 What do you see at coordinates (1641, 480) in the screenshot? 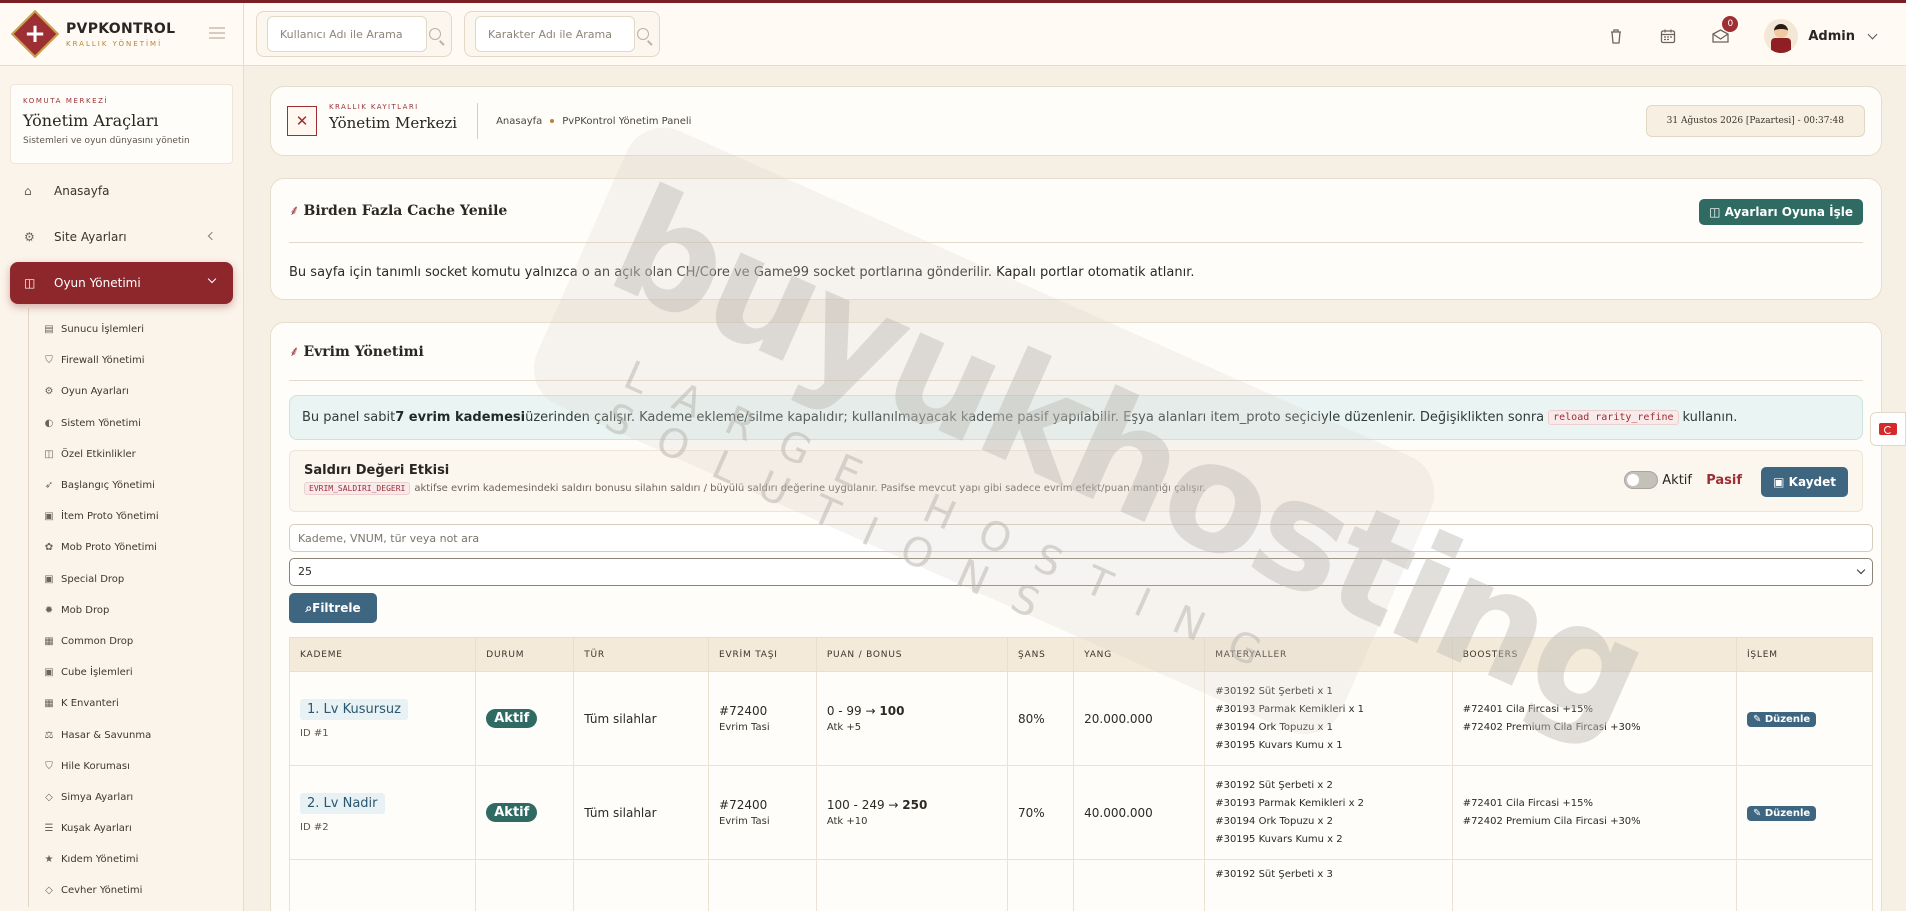
I see `attack-toggle-switch` at bounding box center [1641, 480].